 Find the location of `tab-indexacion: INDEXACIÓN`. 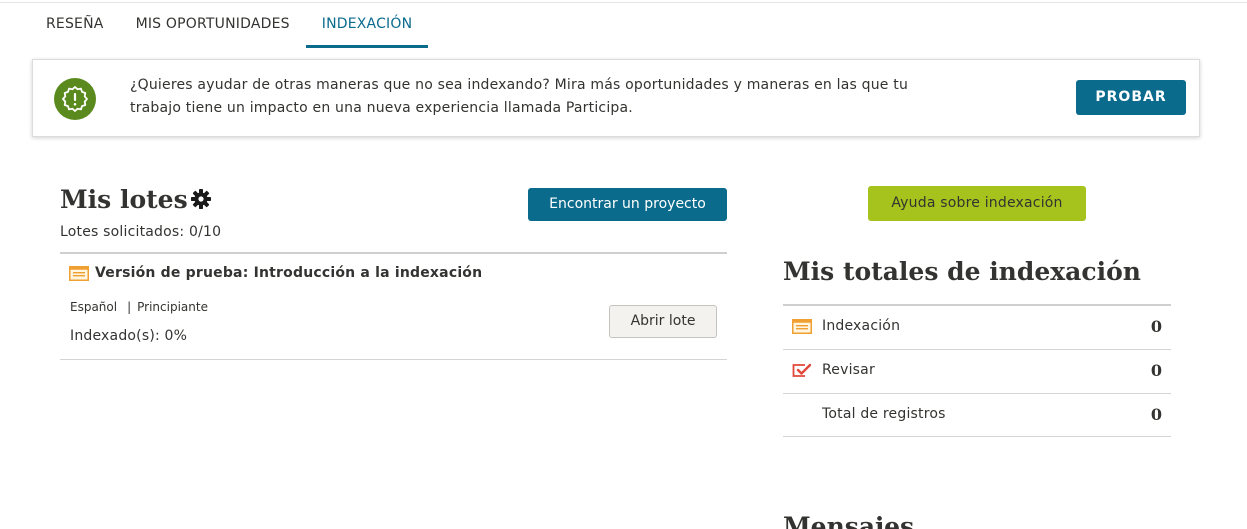

tab-indexacion: INDEXACIÓN is located at coordinates (367, 24).